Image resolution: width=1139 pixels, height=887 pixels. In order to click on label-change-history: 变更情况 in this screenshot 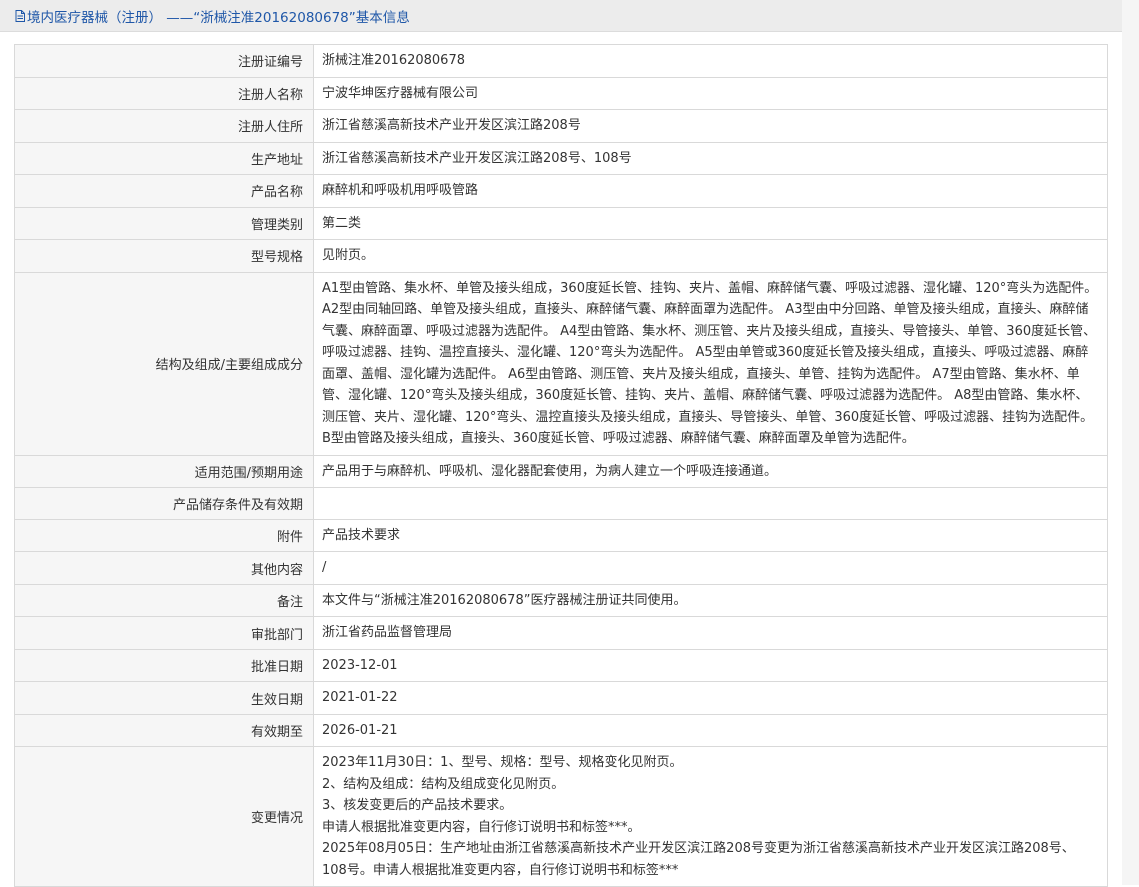, I will do `click(164, 816)`.